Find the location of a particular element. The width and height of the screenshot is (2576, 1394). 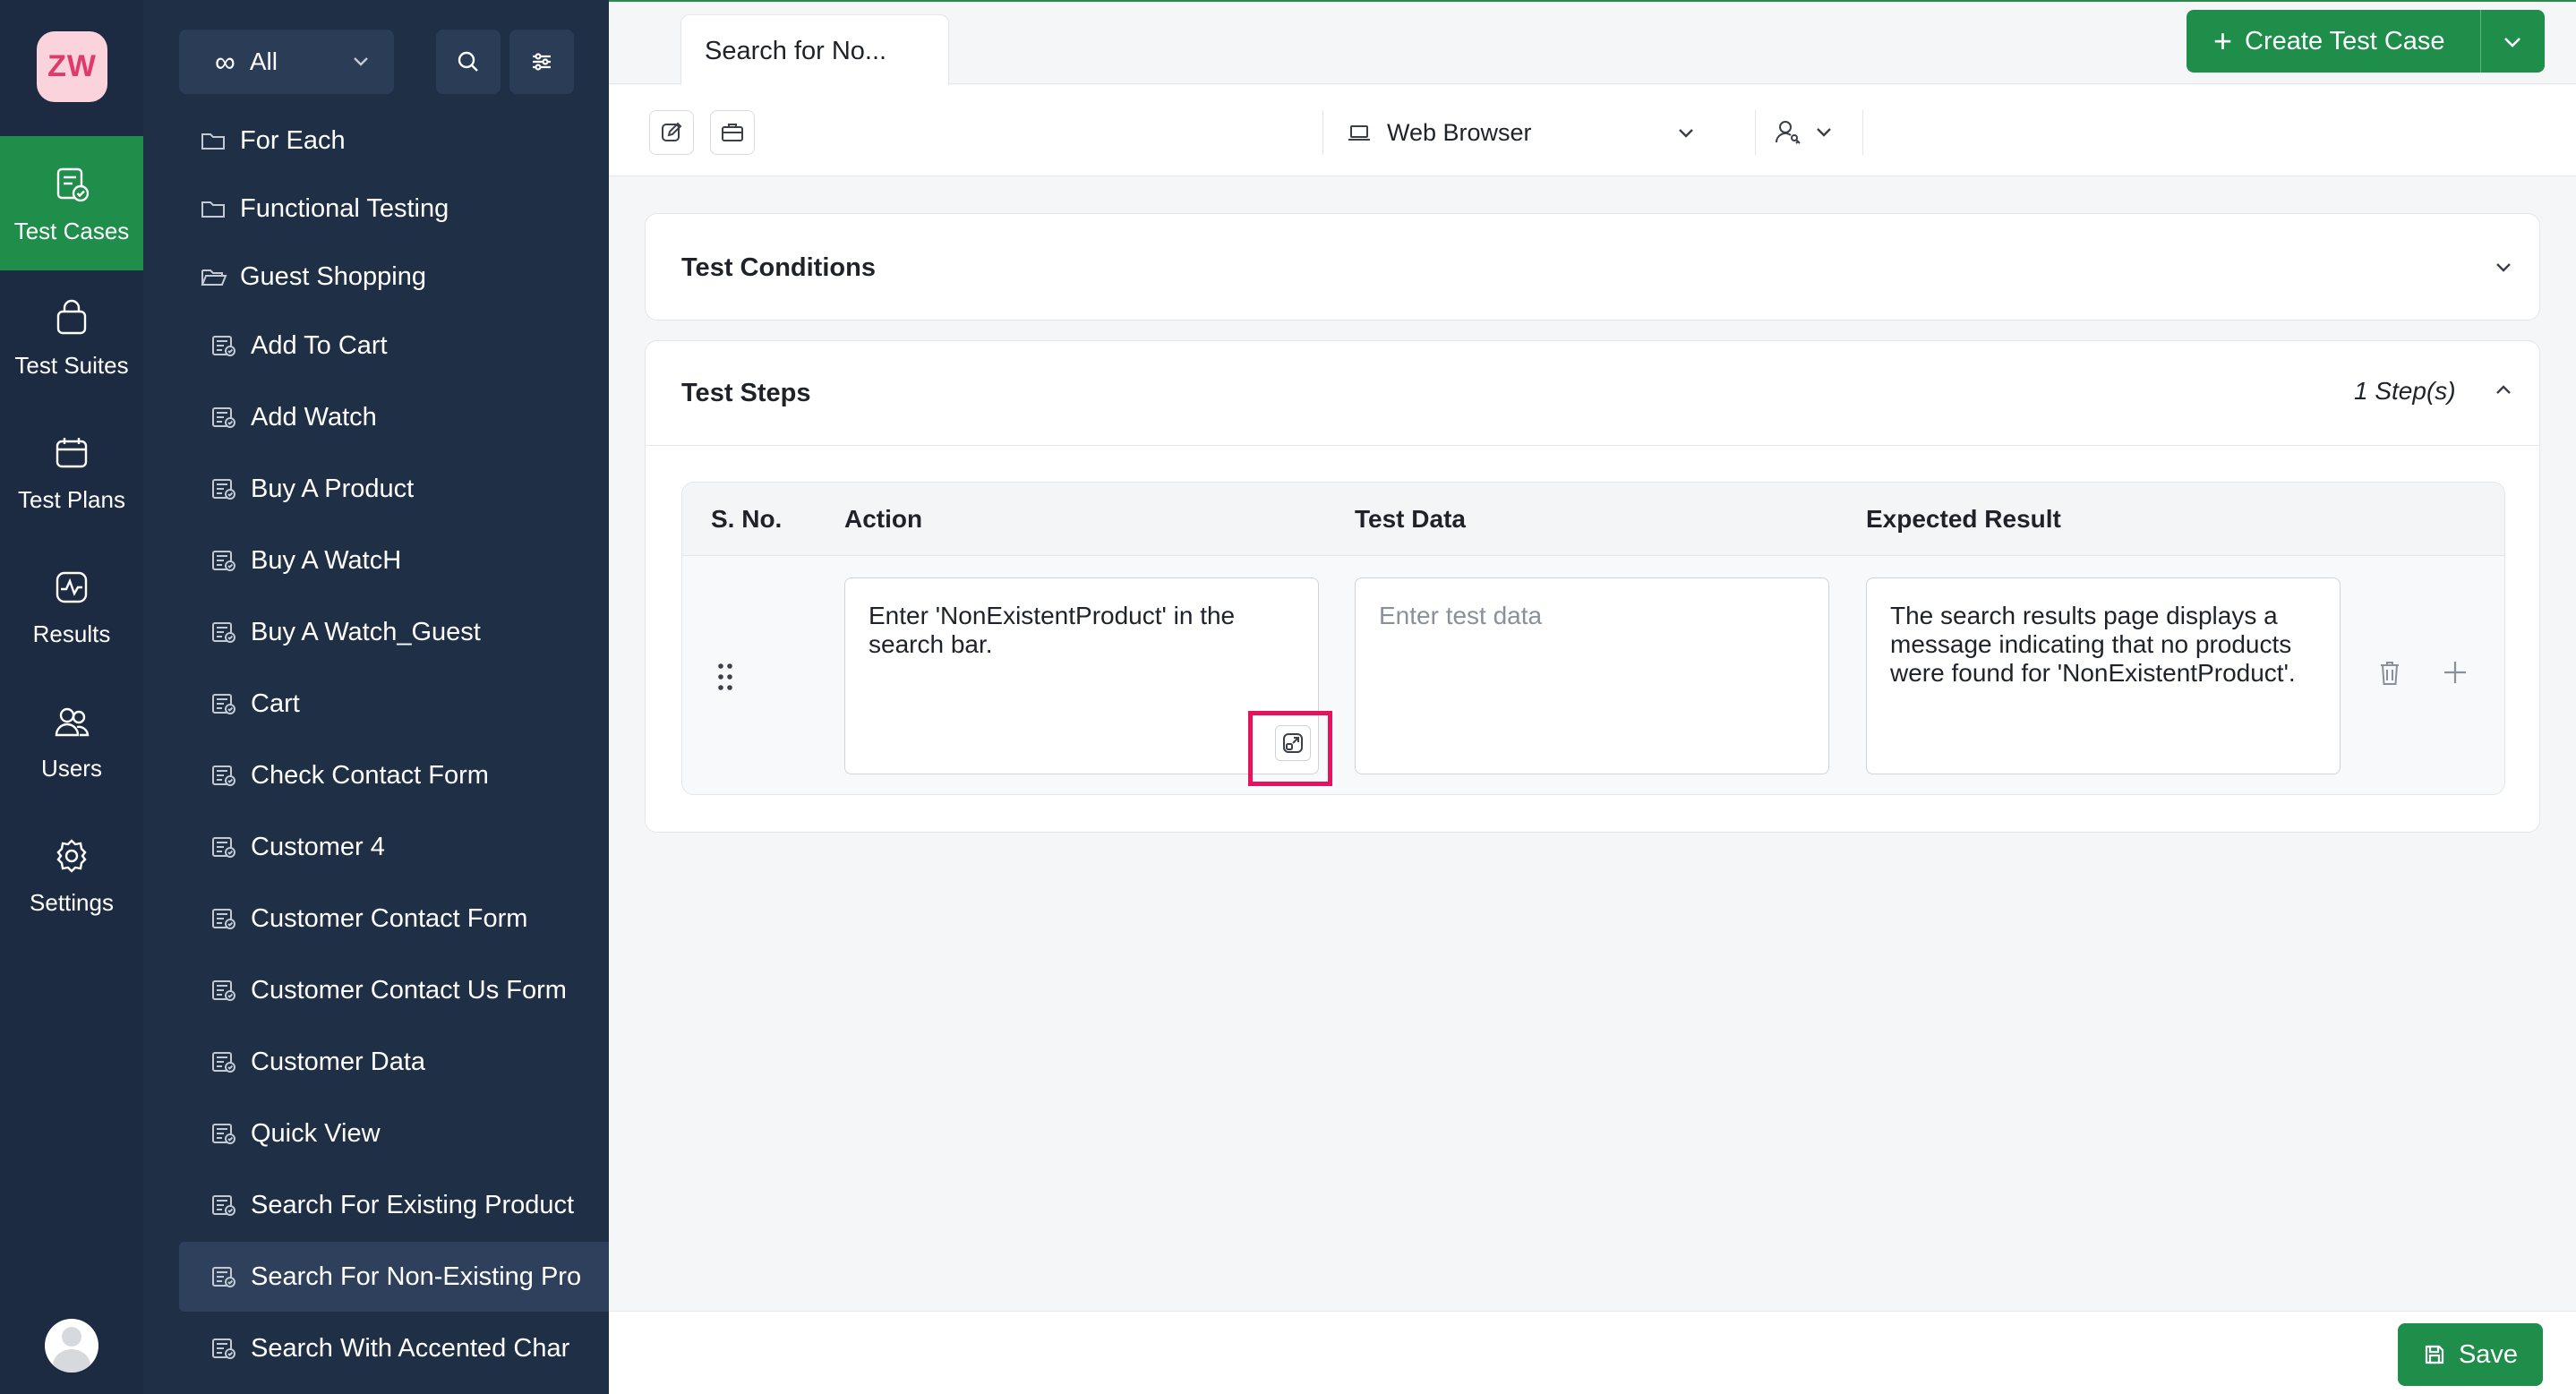

plus-icon: + is located at coordinates (2223, 40).